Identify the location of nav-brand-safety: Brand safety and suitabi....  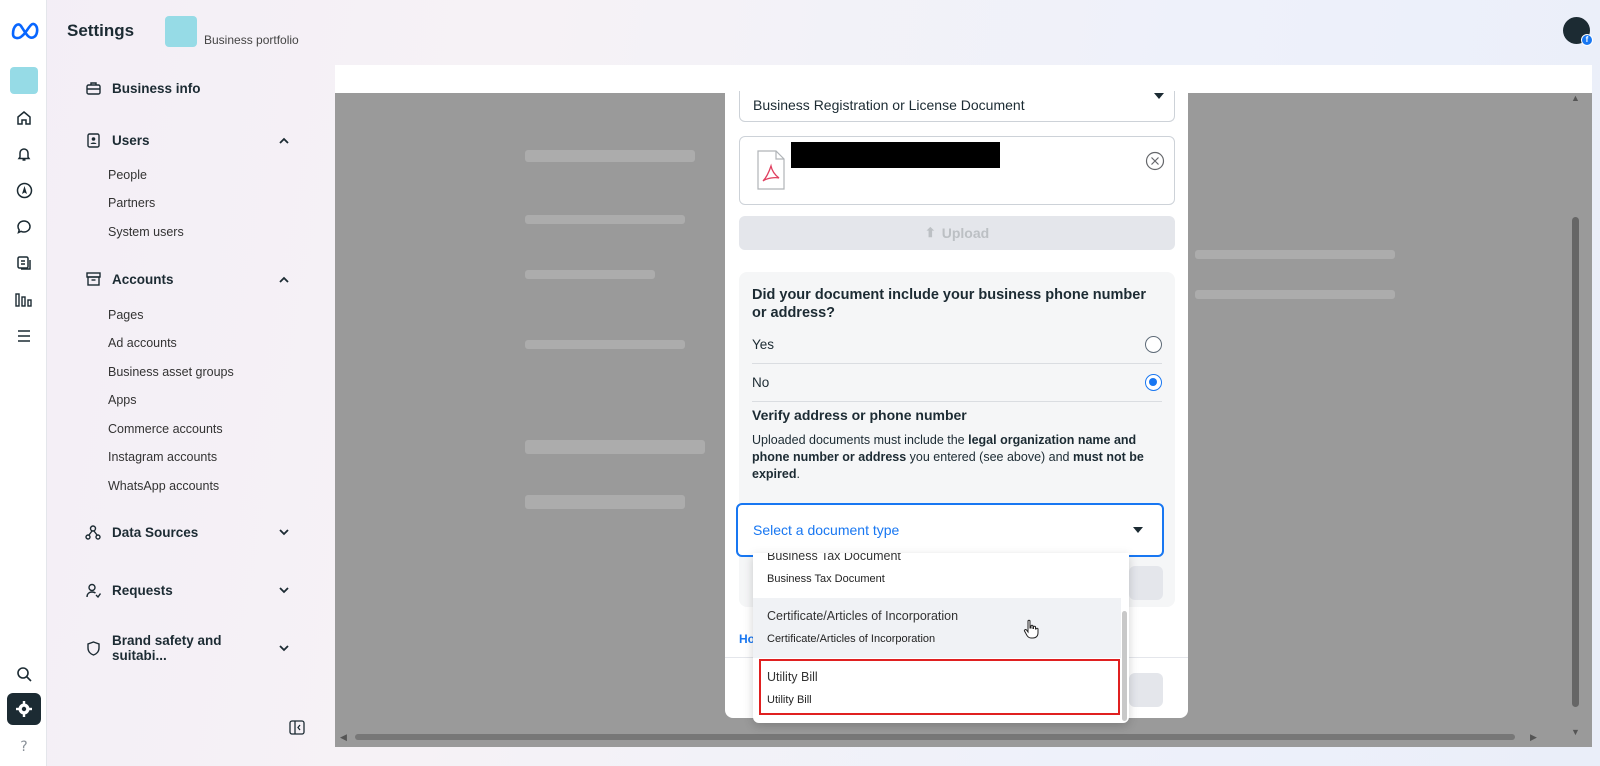
(194, 648).